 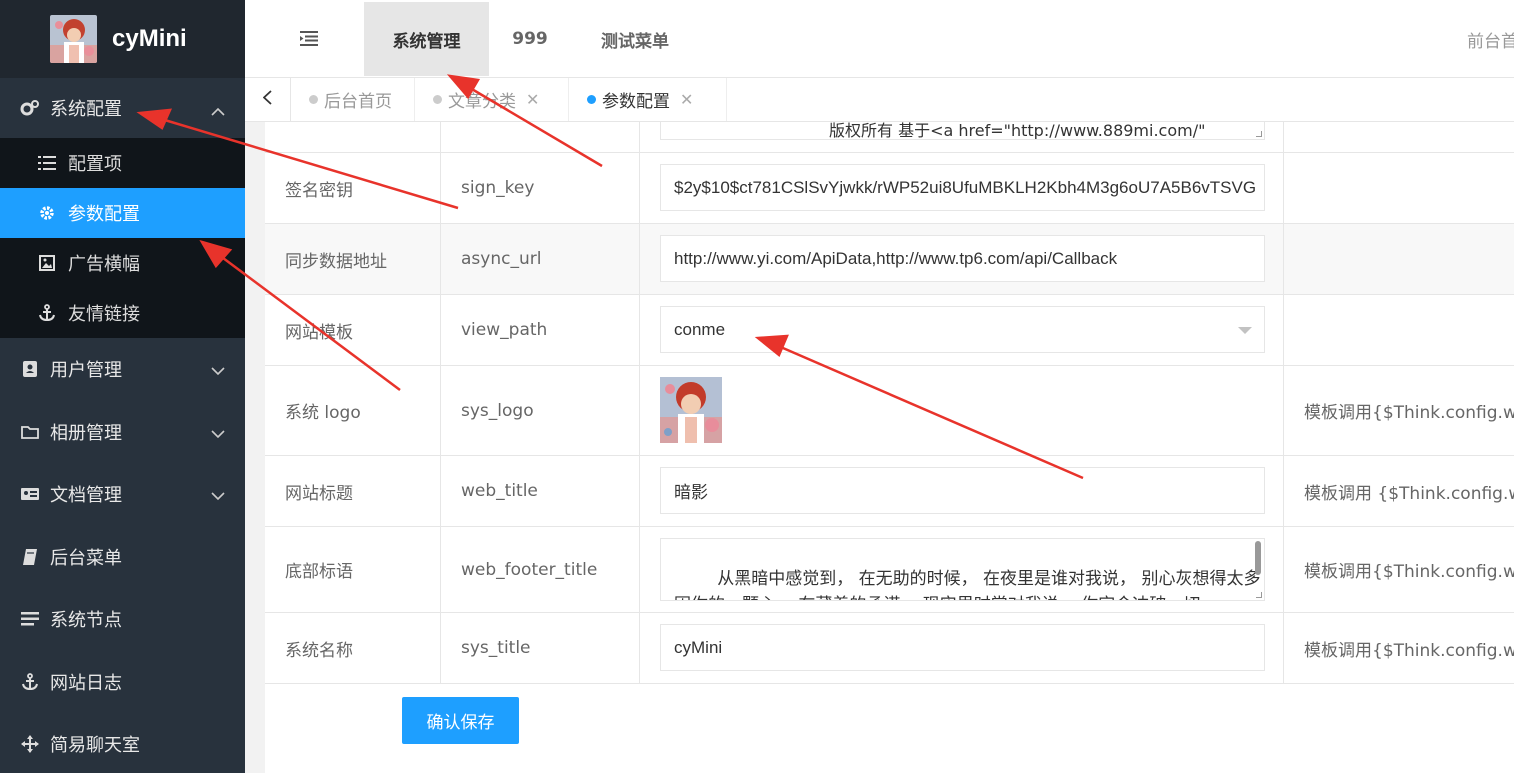 I want to click on config-name: 系统 logo, so click(x=353, y=410).